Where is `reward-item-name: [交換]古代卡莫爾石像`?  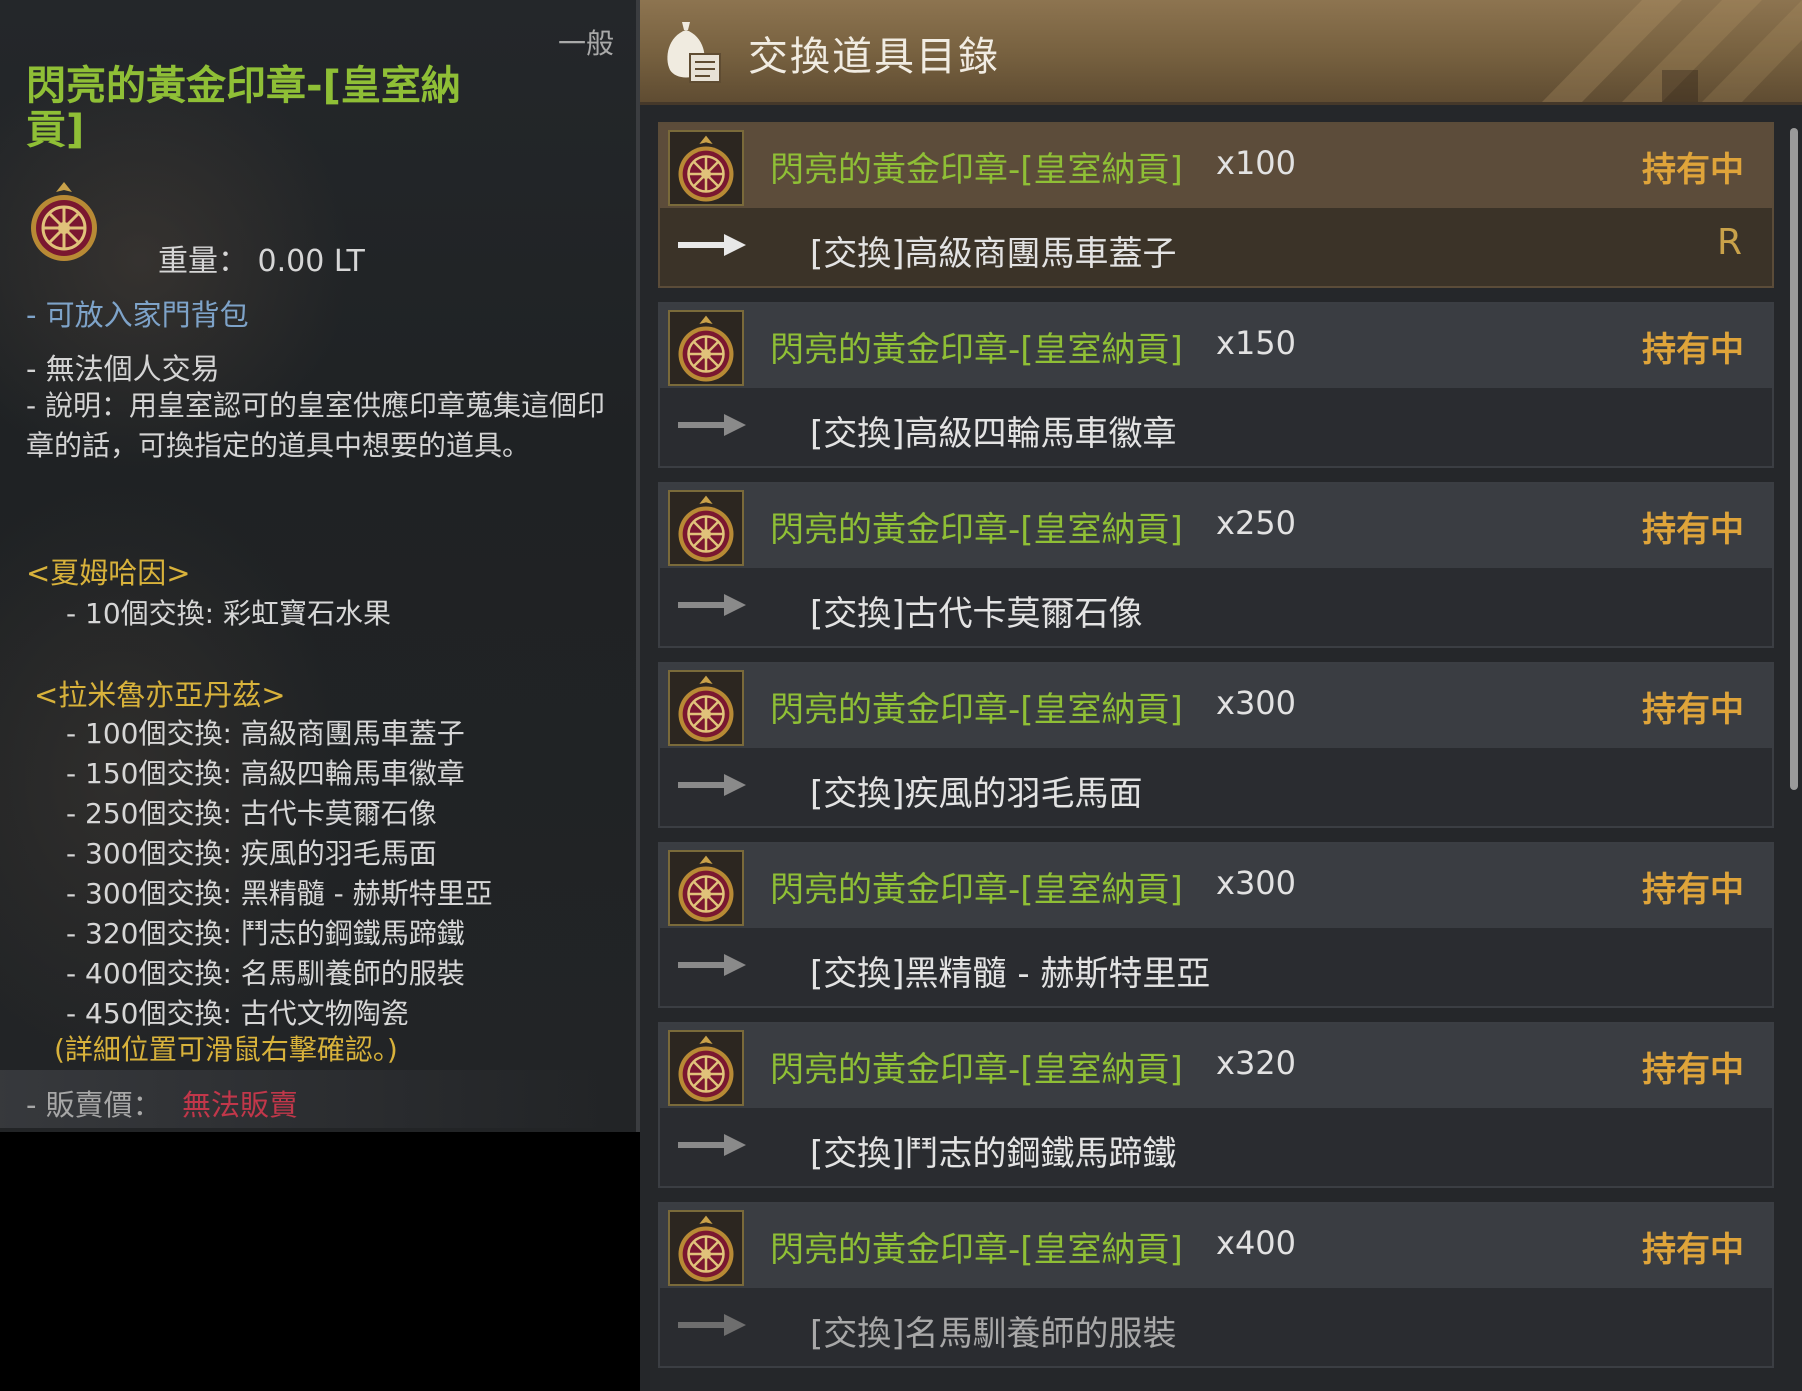 reward-item-name: [交換]古代卡莫爾石像 is located at coordinates (976, 614).